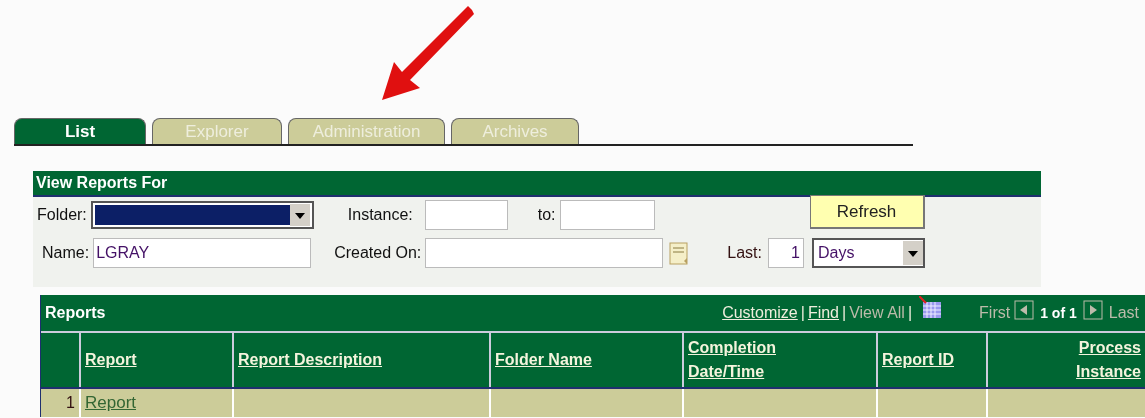 Image resolution: width=1145 pixels, height=418 pixels. What do you see at coordinates (868, 253) in the screenshot?
I see `period-dropdown: Days` at bounding box center [868, 253].